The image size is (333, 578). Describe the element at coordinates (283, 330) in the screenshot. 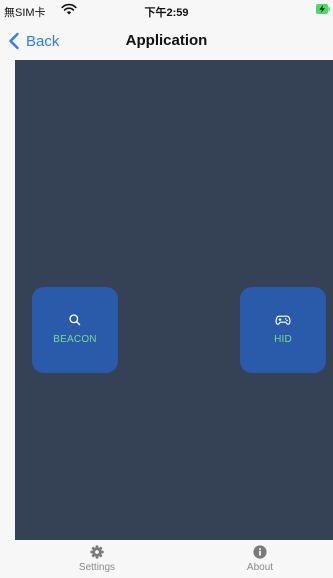

I see `hid-tile-button: HID` at that location.